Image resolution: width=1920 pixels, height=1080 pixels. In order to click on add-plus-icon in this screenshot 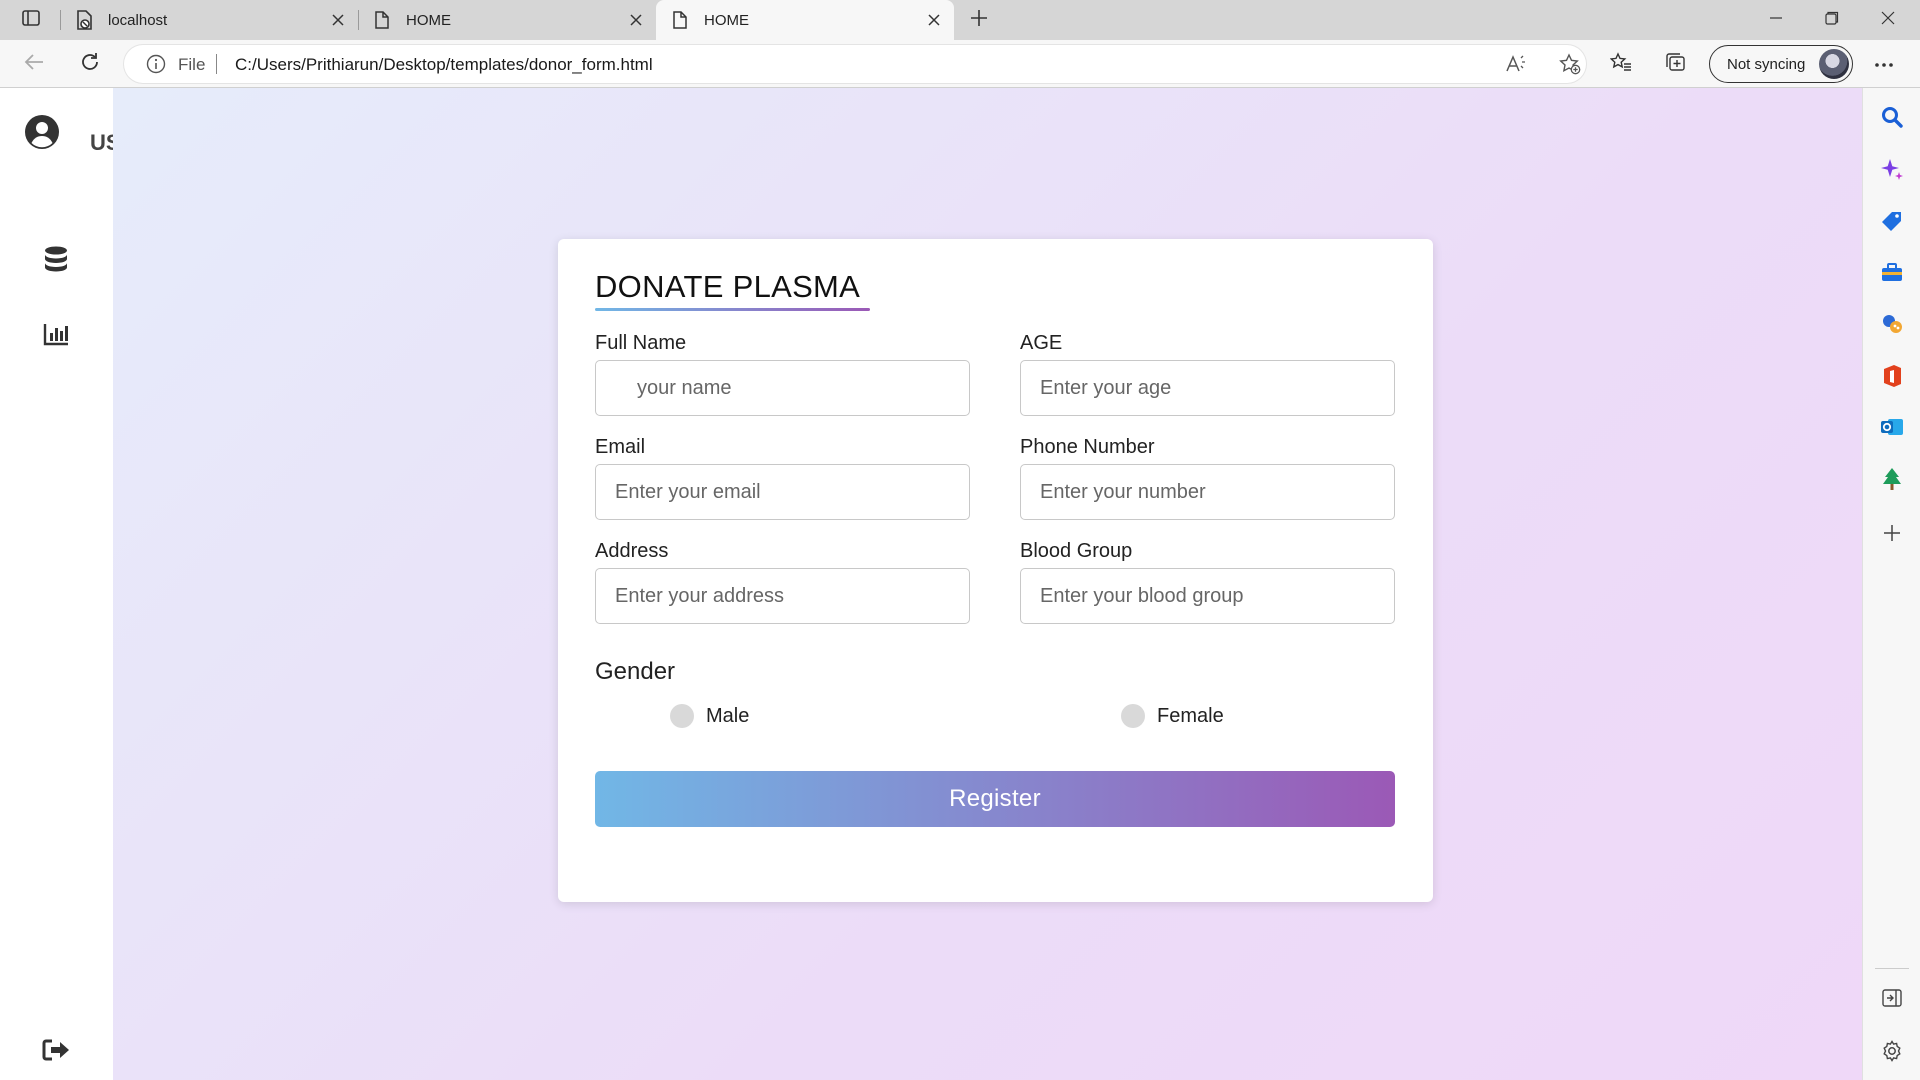, I will do `click(1892, 533)`.